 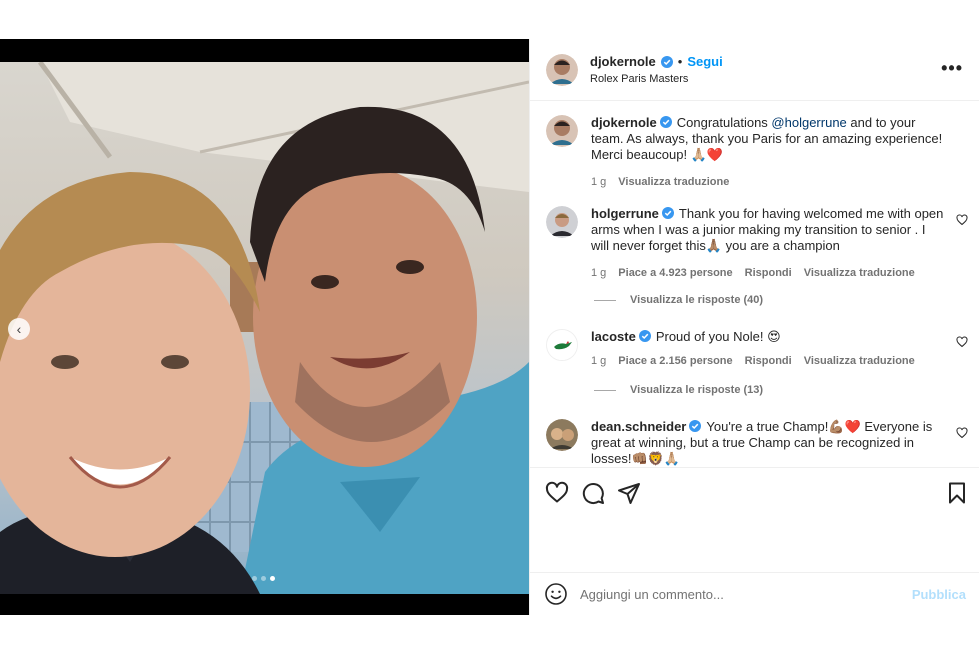 I want to click on view-replies-label: Visualizza le risposte (13), so click(x=697, y=390).